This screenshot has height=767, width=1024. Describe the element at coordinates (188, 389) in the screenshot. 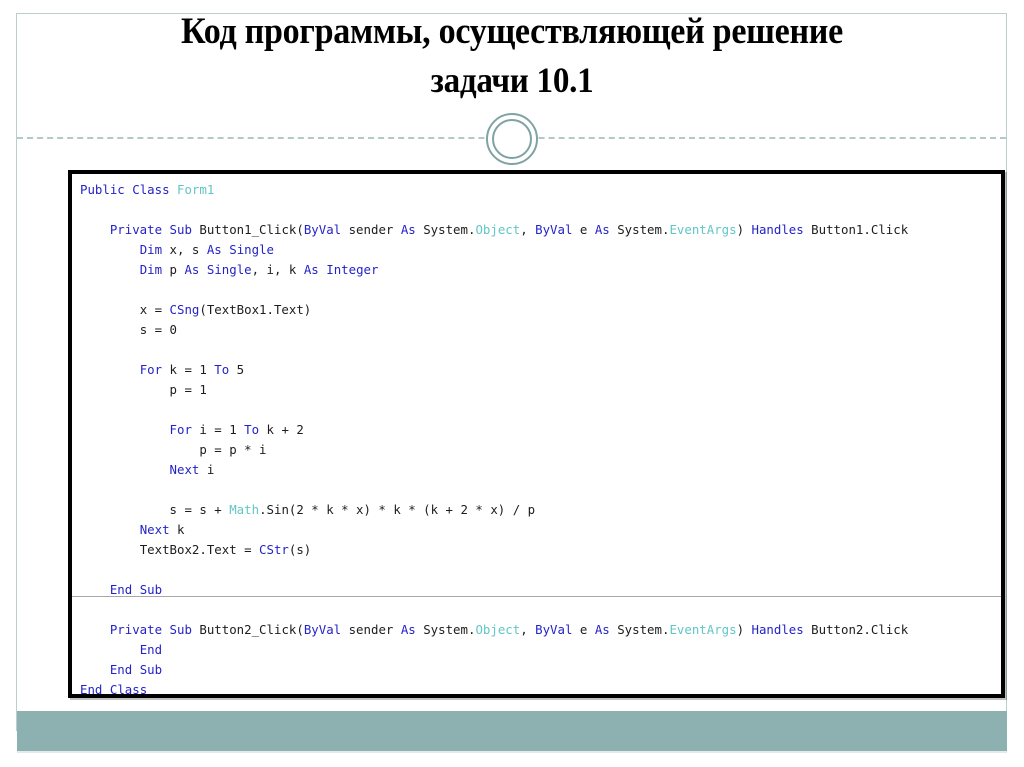

I see `code-token: p = 1` at that location.